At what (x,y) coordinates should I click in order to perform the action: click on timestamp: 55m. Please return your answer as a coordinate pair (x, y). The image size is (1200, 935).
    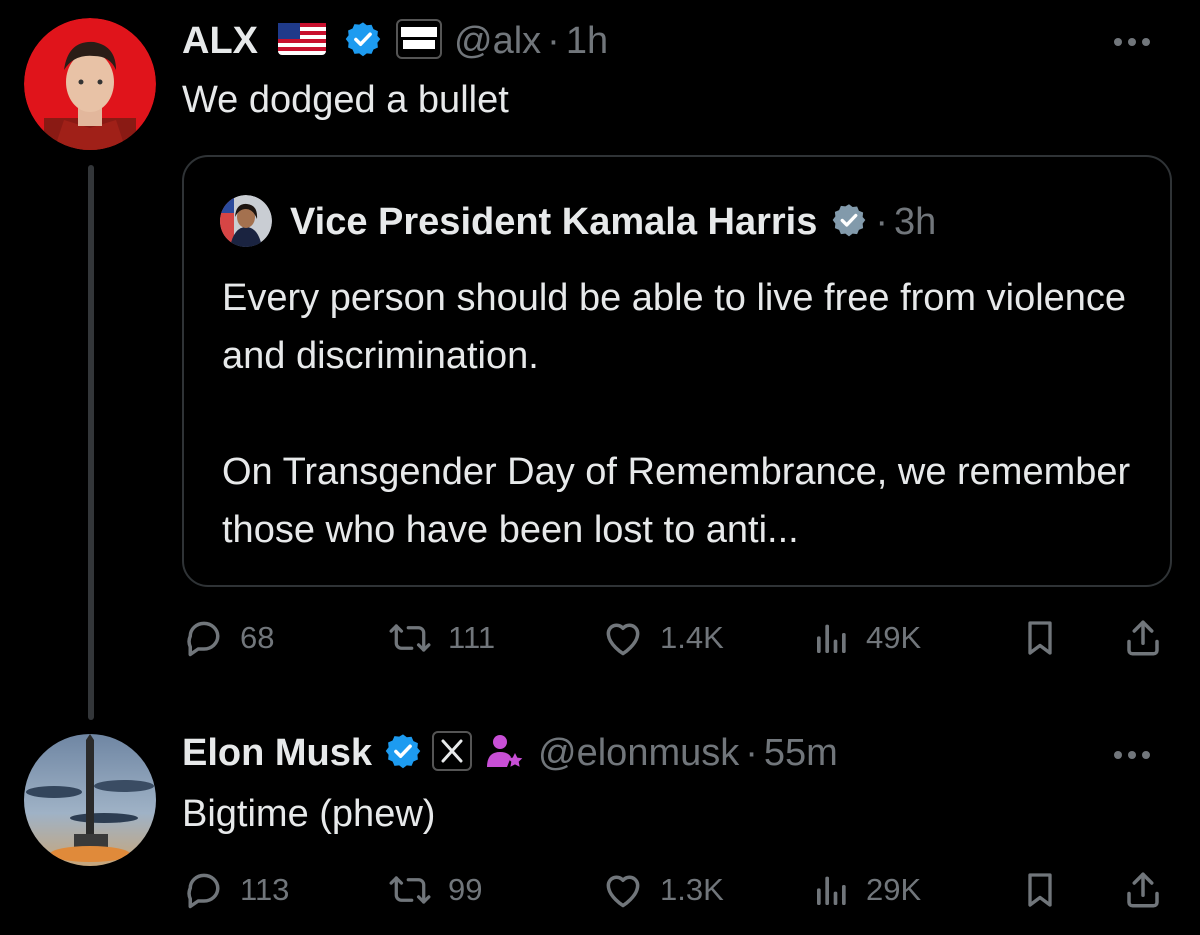
    Looking at the image, I should click on (801, 753).